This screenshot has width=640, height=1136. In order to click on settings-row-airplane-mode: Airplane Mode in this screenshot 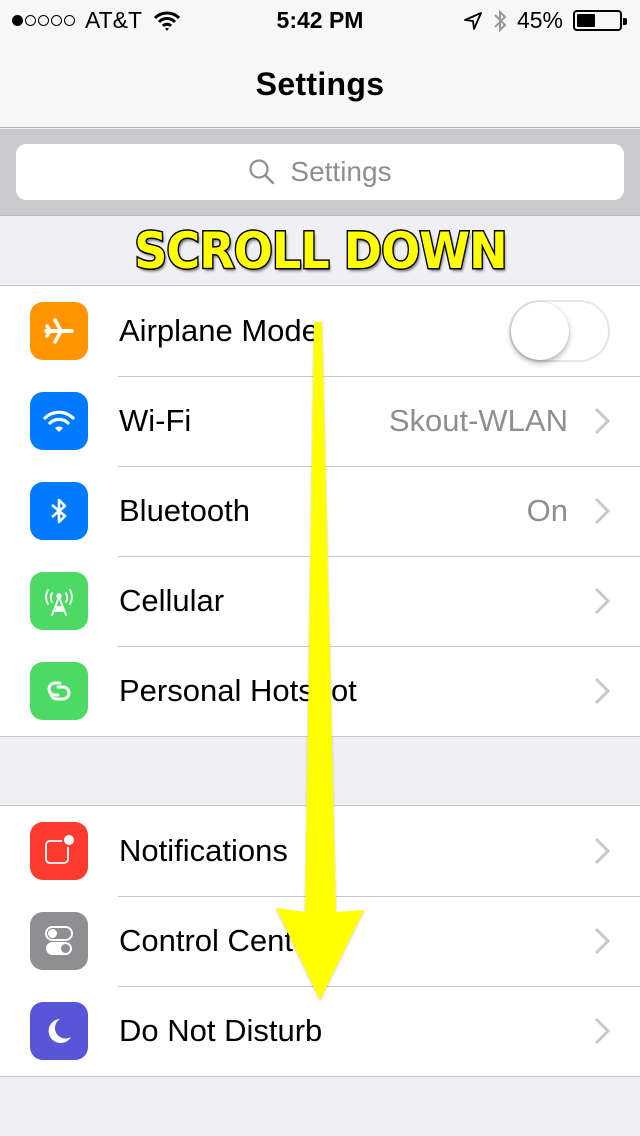, I will do `click(320, 331)`.